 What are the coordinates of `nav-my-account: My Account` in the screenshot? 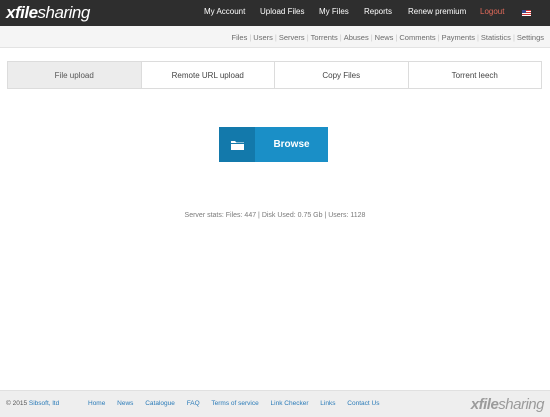 It's located at (224, 11).